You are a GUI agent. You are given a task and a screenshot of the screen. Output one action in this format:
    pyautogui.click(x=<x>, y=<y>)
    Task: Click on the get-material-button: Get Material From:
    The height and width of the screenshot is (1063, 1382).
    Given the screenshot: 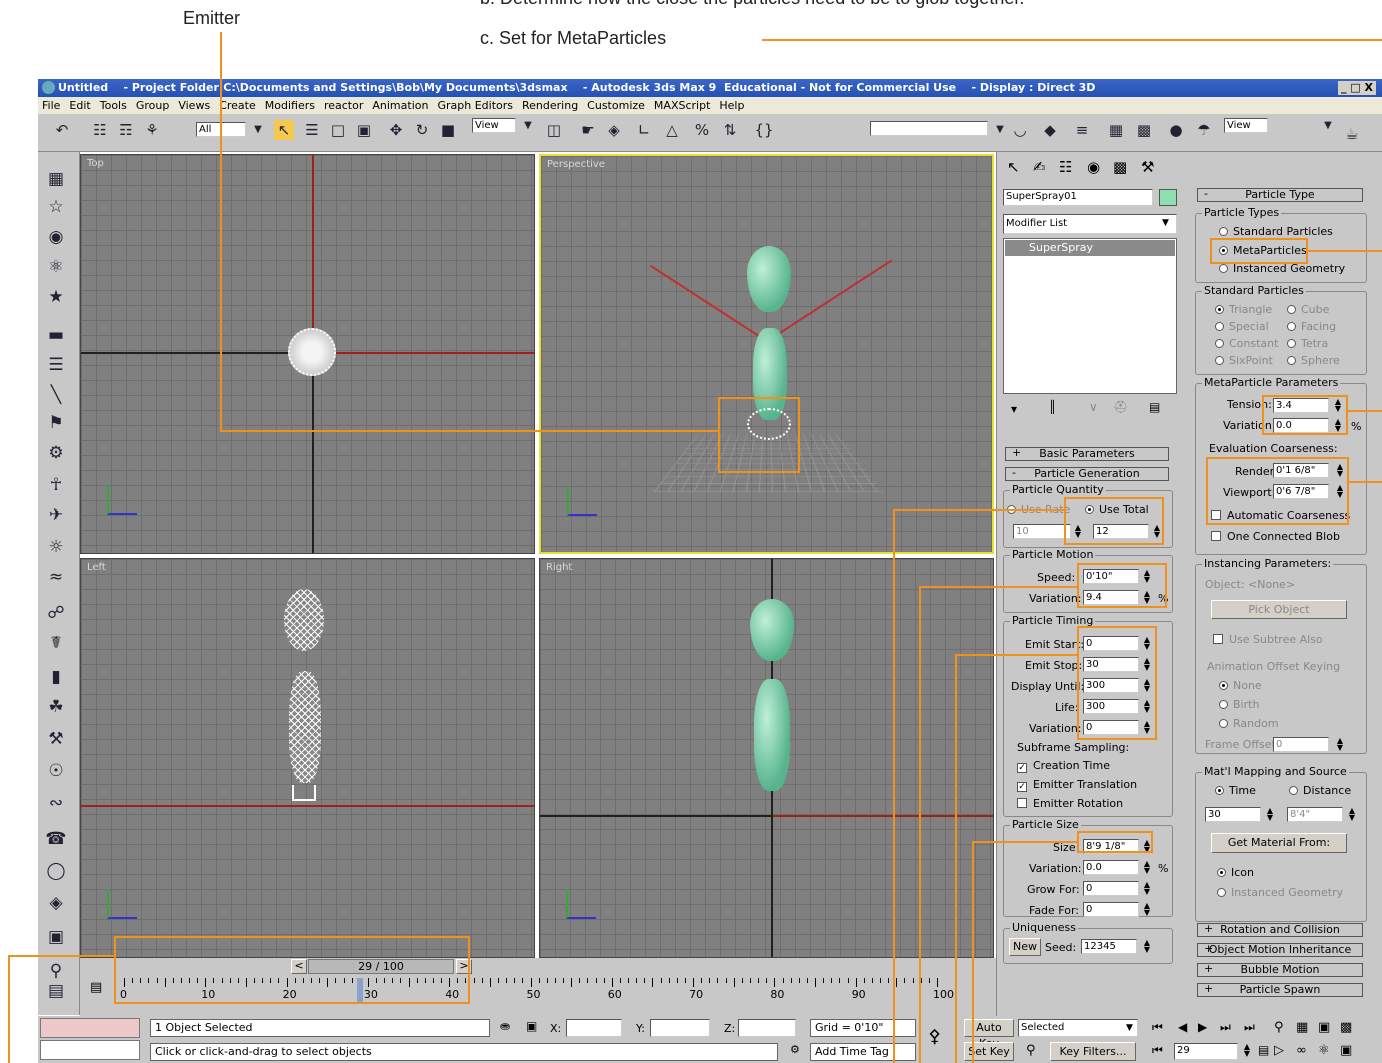 What is the action you would take?
    pyautogui.click(x=1279, y=843)
    